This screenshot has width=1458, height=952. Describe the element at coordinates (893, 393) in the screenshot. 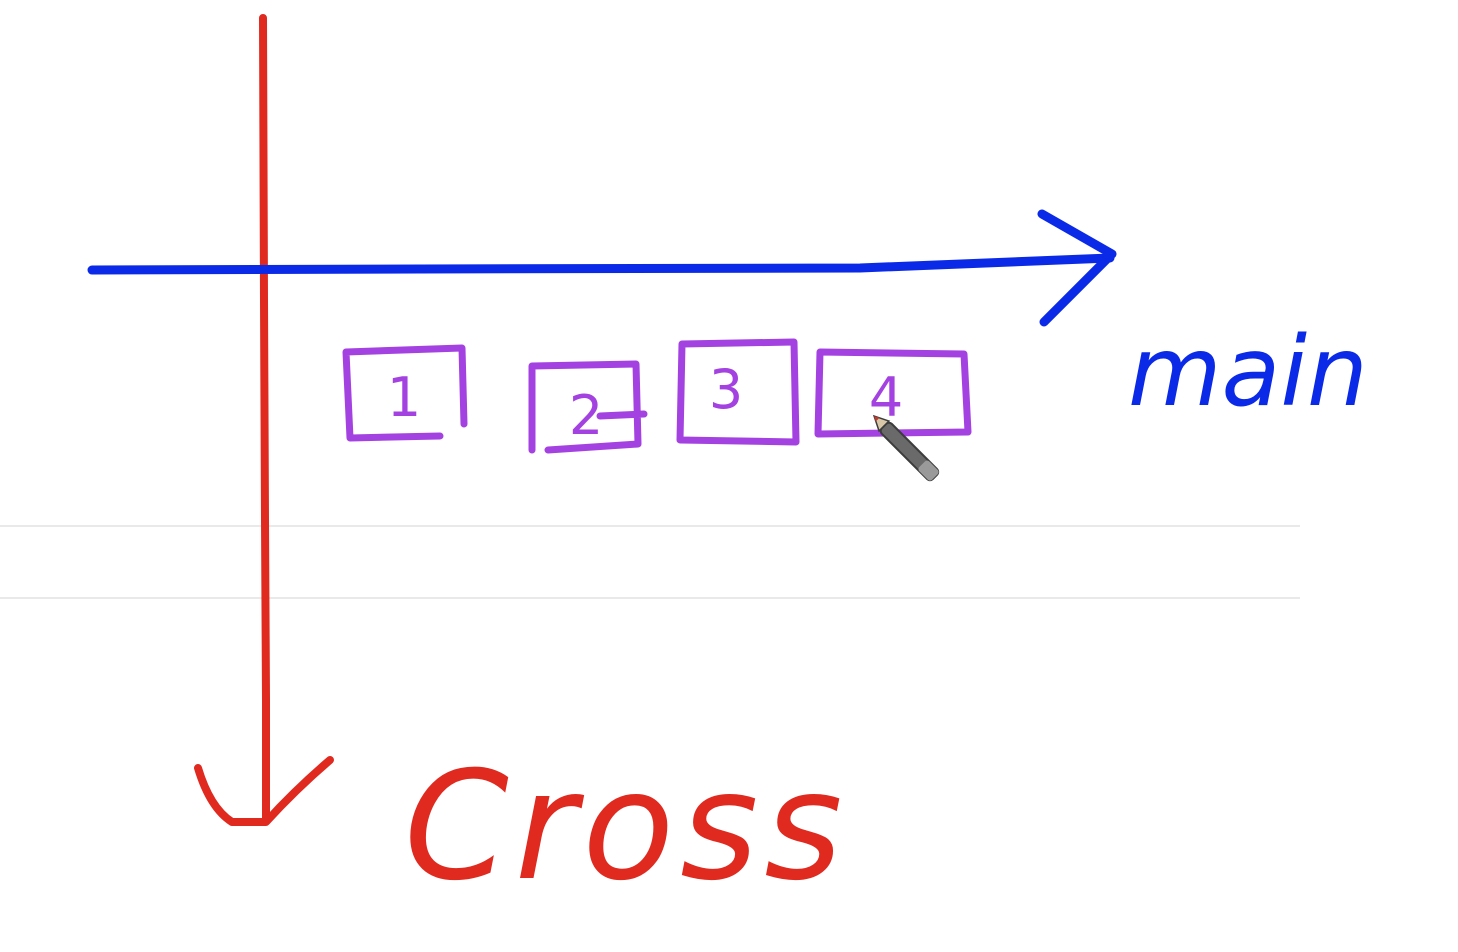

I see `flex-item-4: 4` at that location.